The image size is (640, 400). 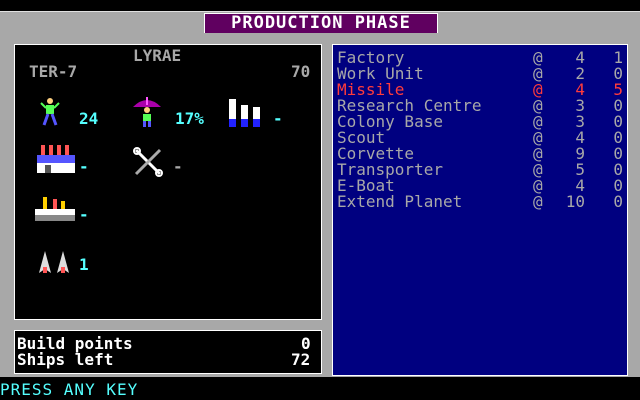 What do you see at coordinates (157, 55) in the screenshot?
I see `planet-name: LYRAE` at bounding box center [157, 55].